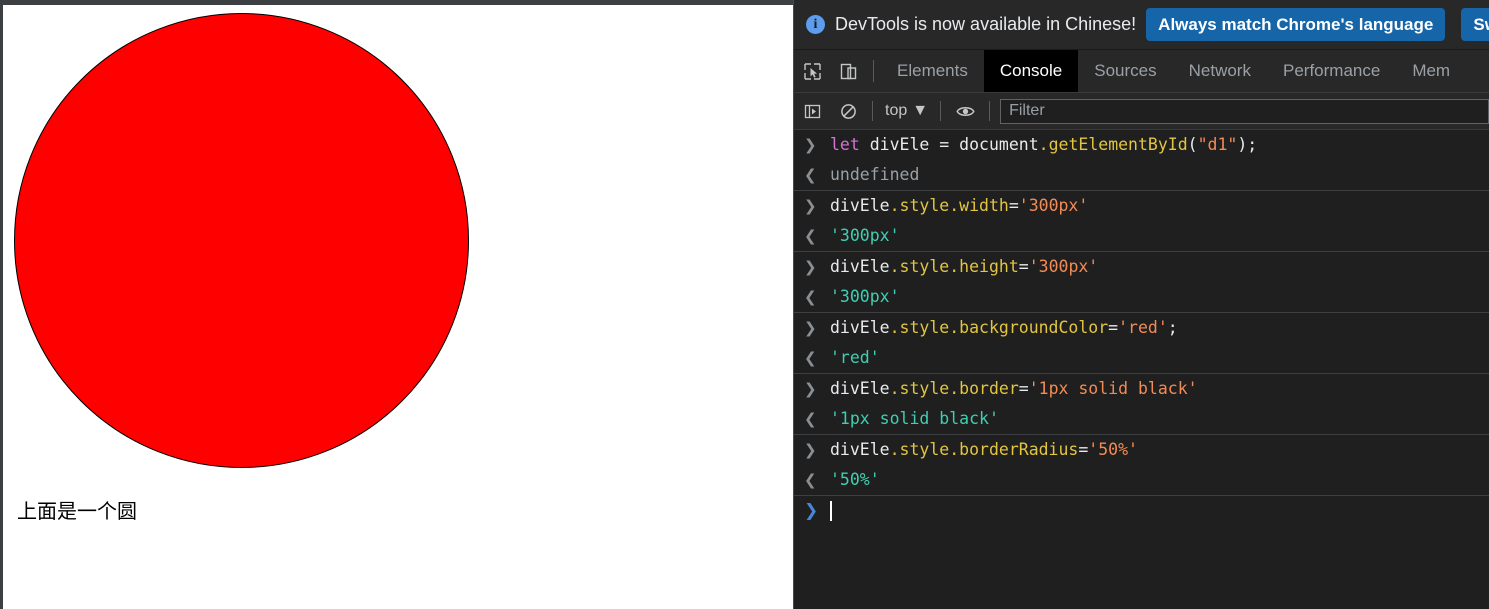 This screenshot has height=609, width=1489. I want to click on switch-language-button: Switch, so click(1475, 24).